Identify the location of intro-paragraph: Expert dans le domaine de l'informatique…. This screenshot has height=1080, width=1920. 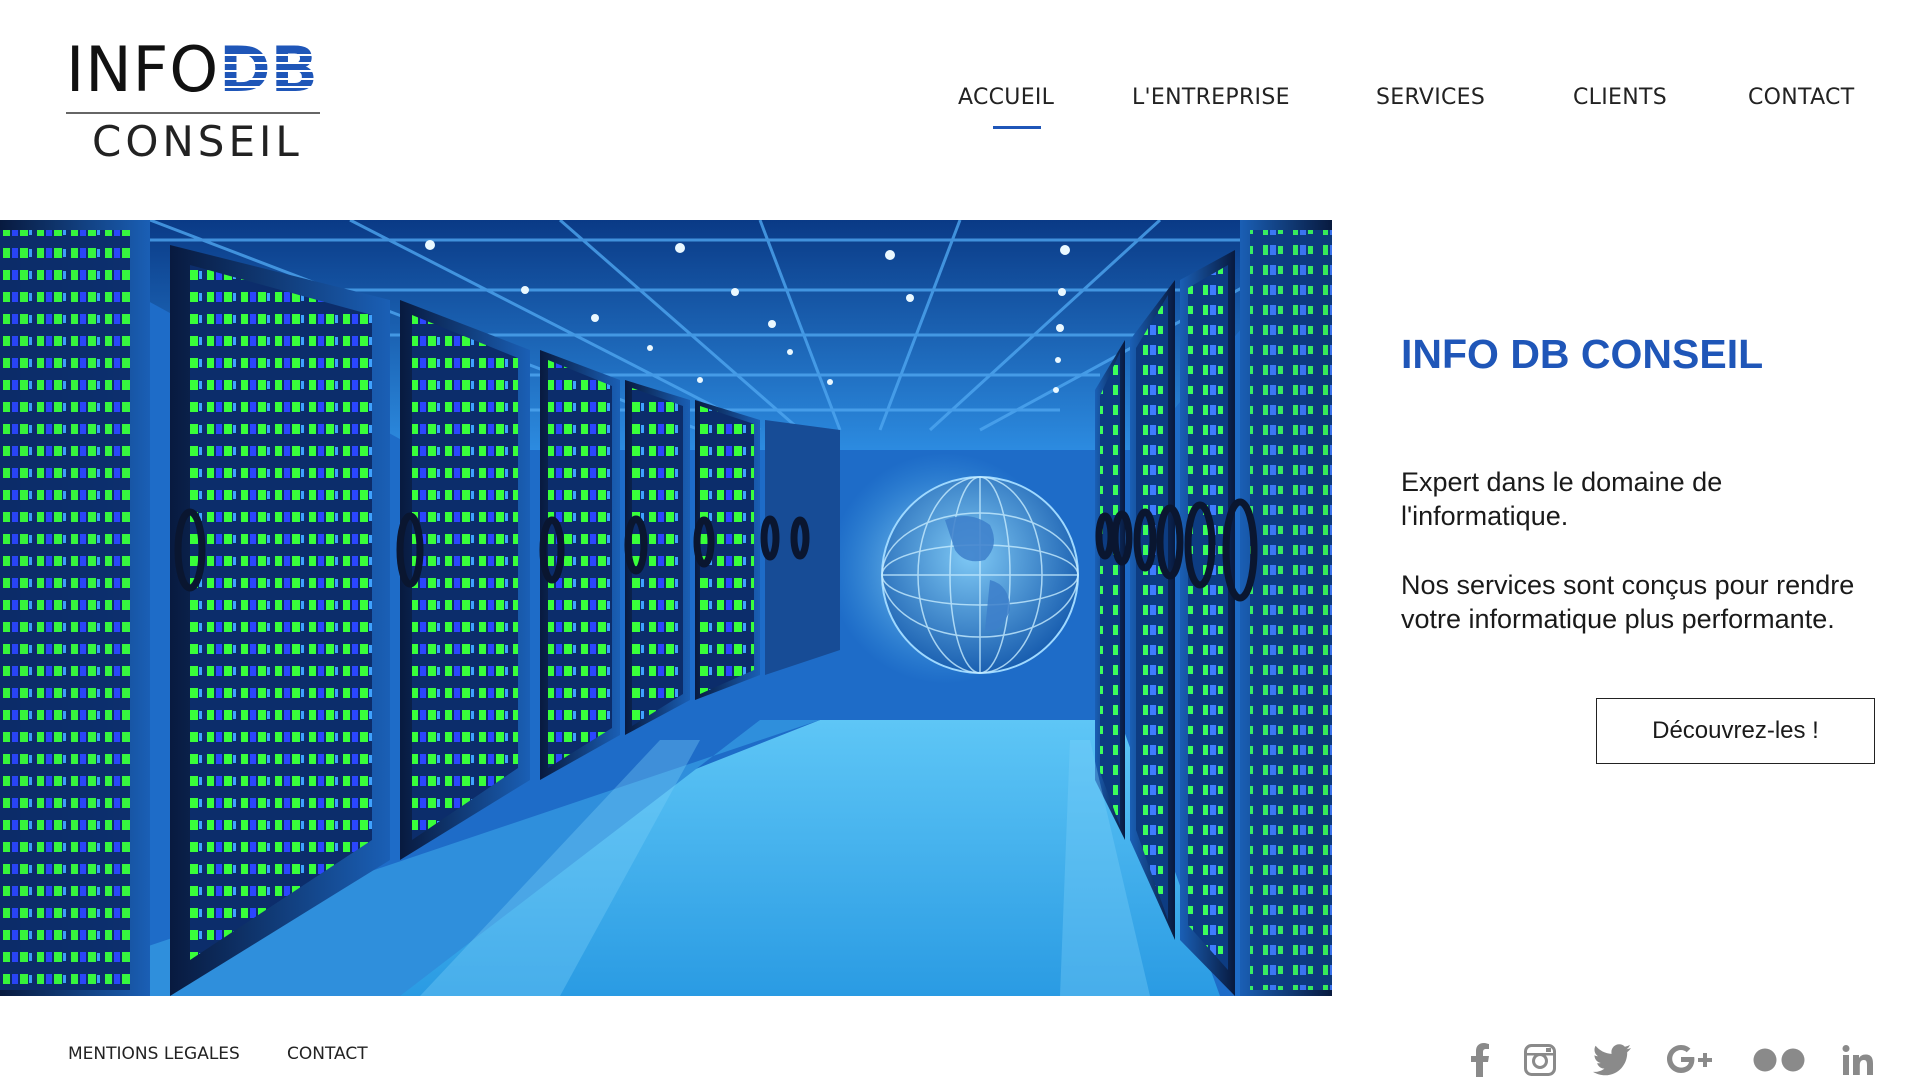
(1562, 499).